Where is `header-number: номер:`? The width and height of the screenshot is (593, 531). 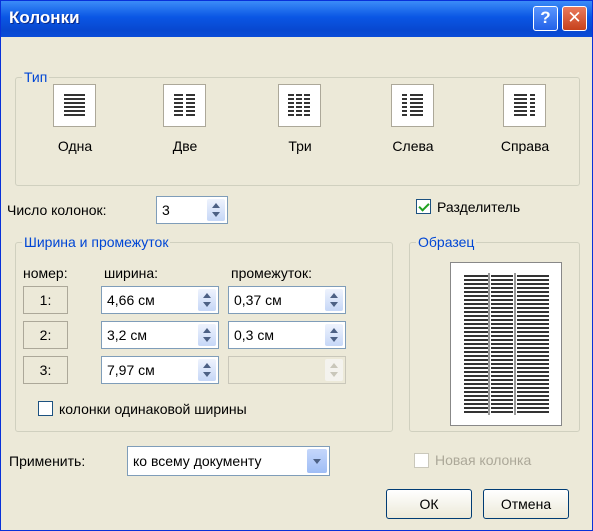 header-number: номер: is located at coordinates (45, 273).